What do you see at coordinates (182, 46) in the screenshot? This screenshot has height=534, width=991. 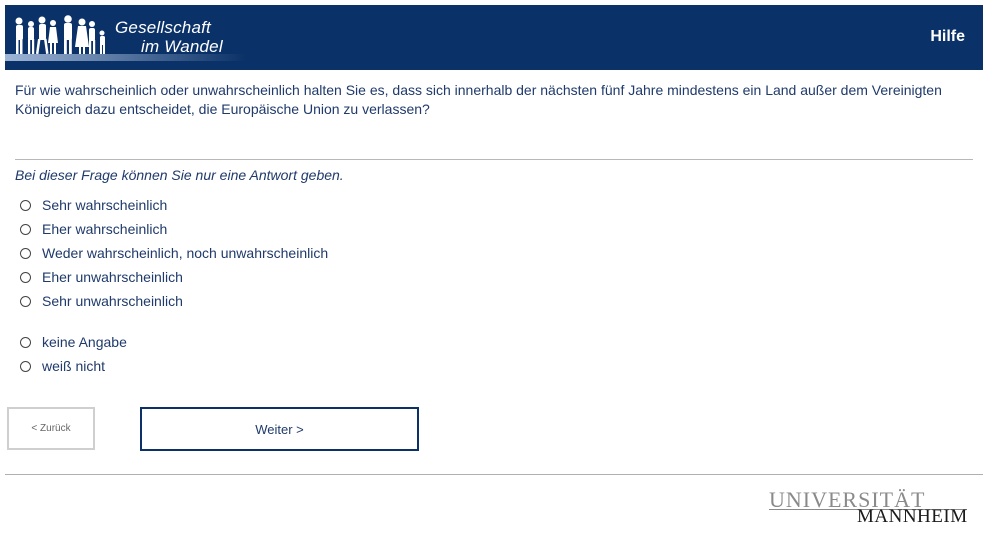 I see `logo-text-line2: im Wandel` at bounding box center [182, 46].